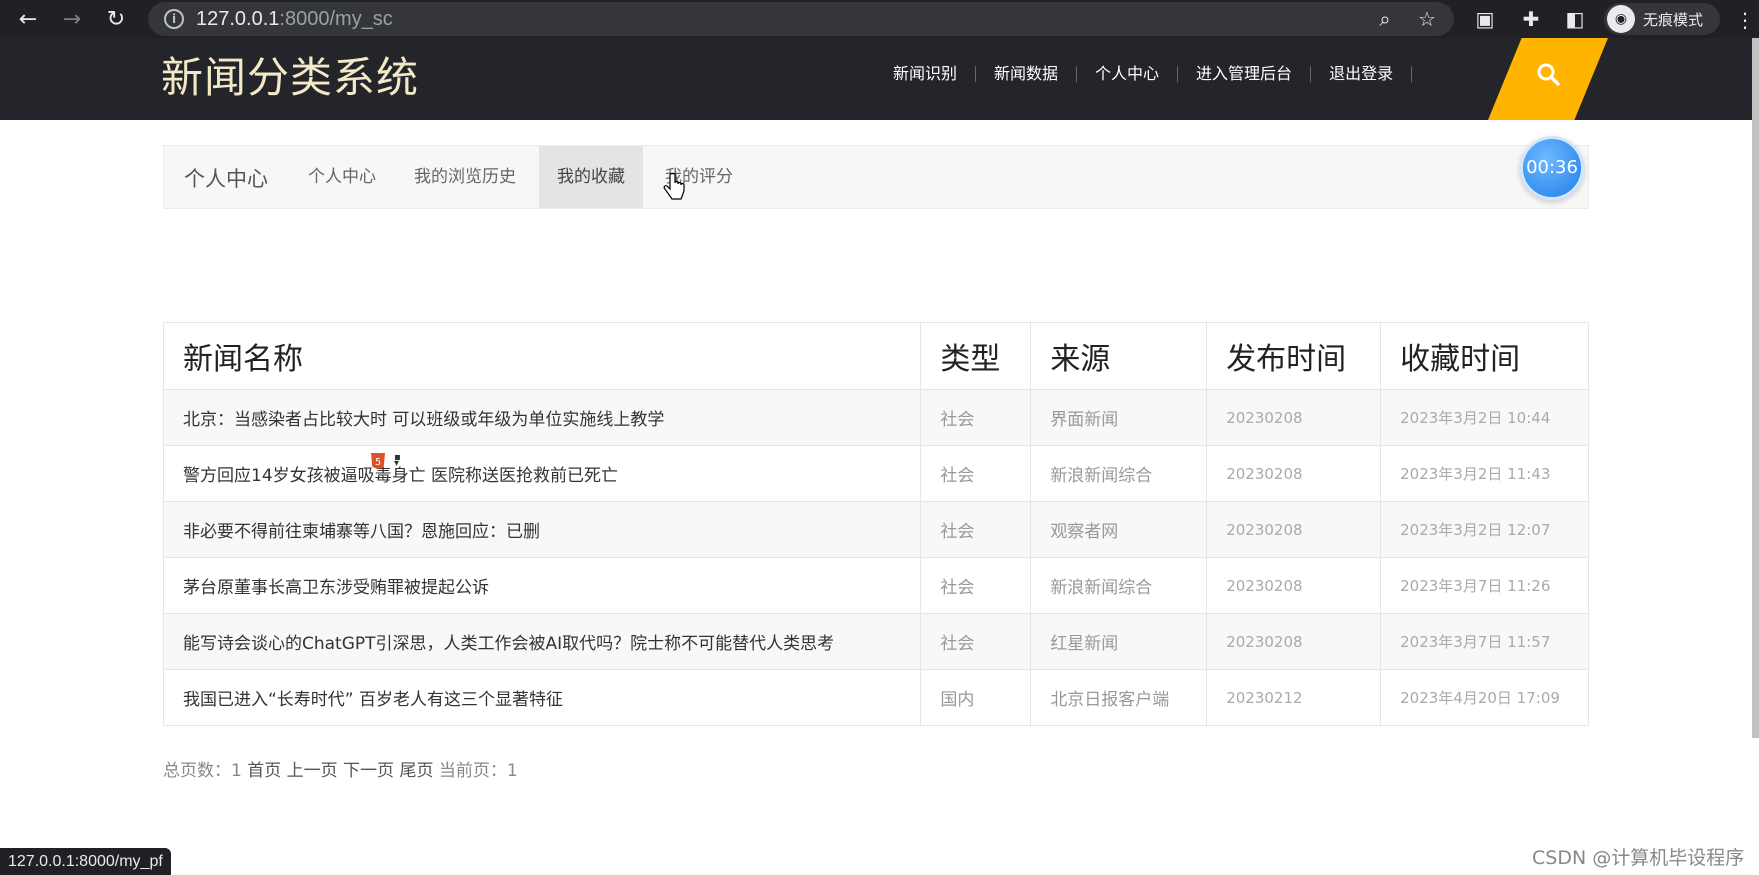 The width and height of the screenshot is (1759, 875). Describe the element at coordinates (1548, 74) in the screenshot. I see `search-icon` at that location.